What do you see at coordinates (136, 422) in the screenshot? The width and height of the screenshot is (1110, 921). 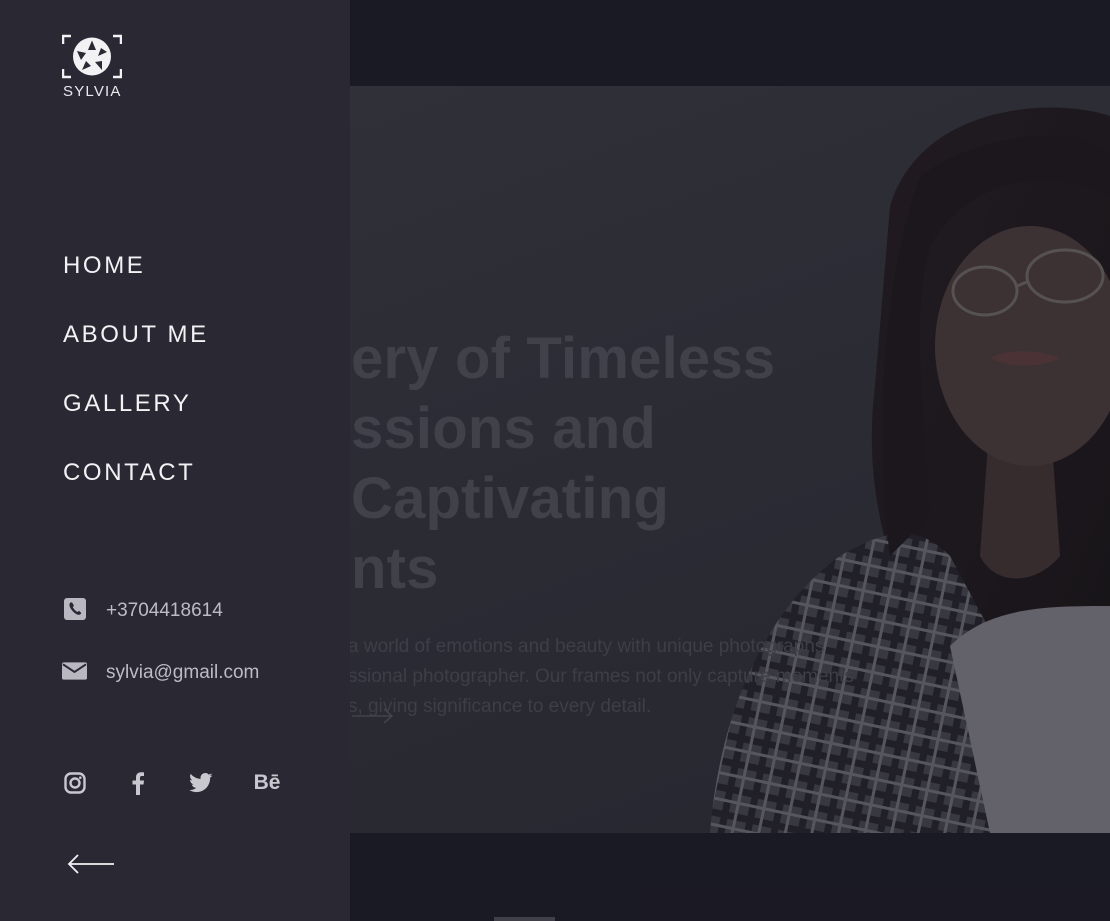 I see `nav-item-gallery: GALLERY` at bounding box center [136, 422].